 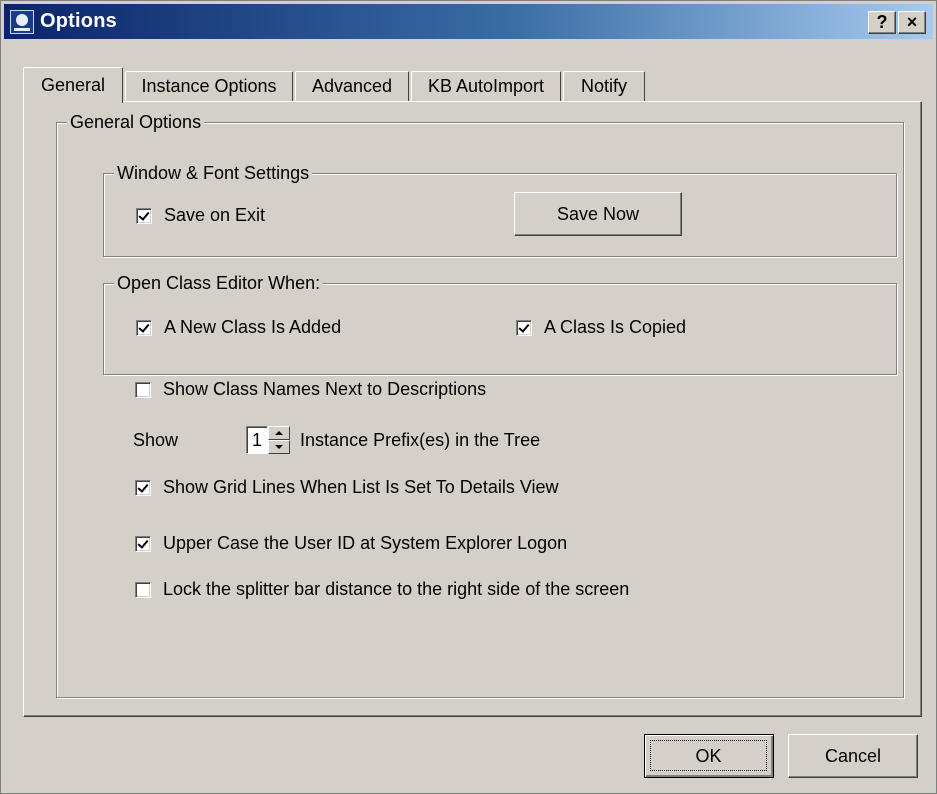 What do you see at coordinates (73, 85) in the screenshot?
I see `tab-general: General` at bounding box center [73, 85].